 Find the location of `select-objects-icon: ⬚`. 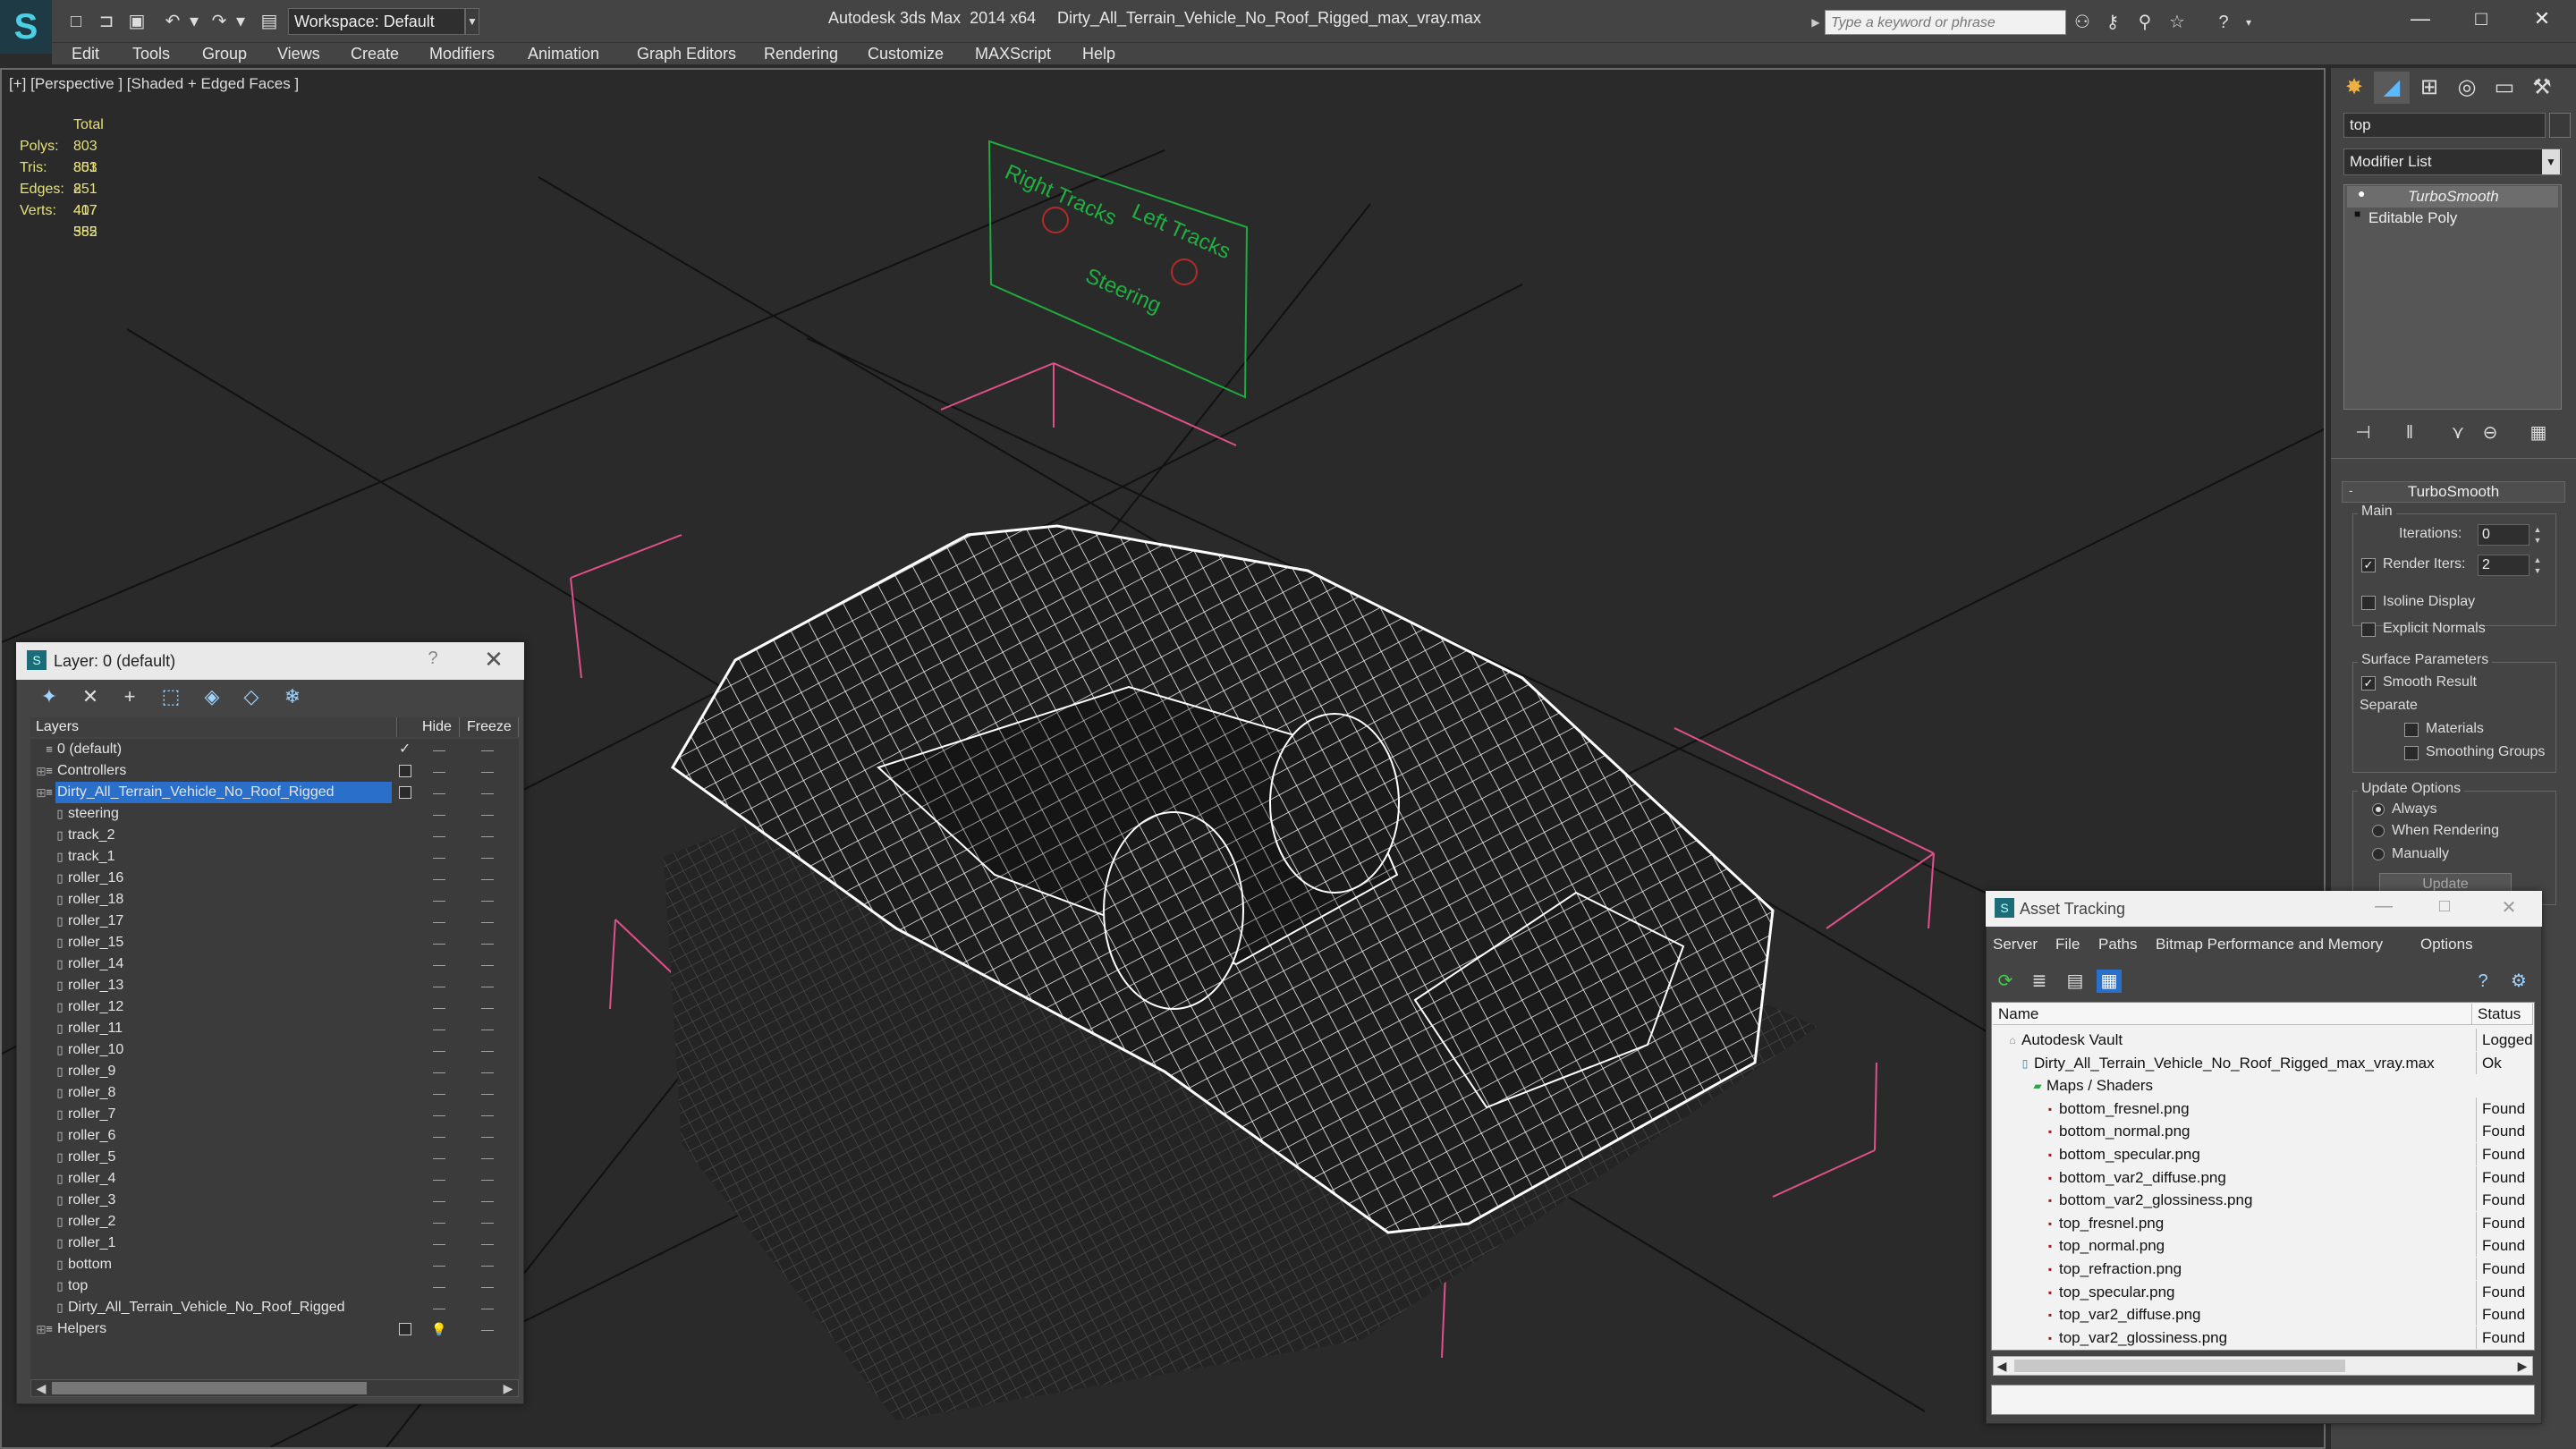

select-objects-icon: ⬚ is located at coordinates (170, 696).